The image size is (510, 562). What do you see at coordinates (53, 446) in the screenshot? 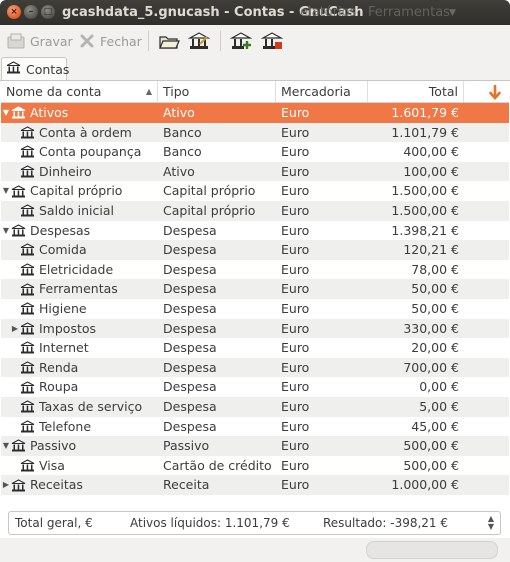
I see `account-name: Passivo` at bounding box center [53, 446].